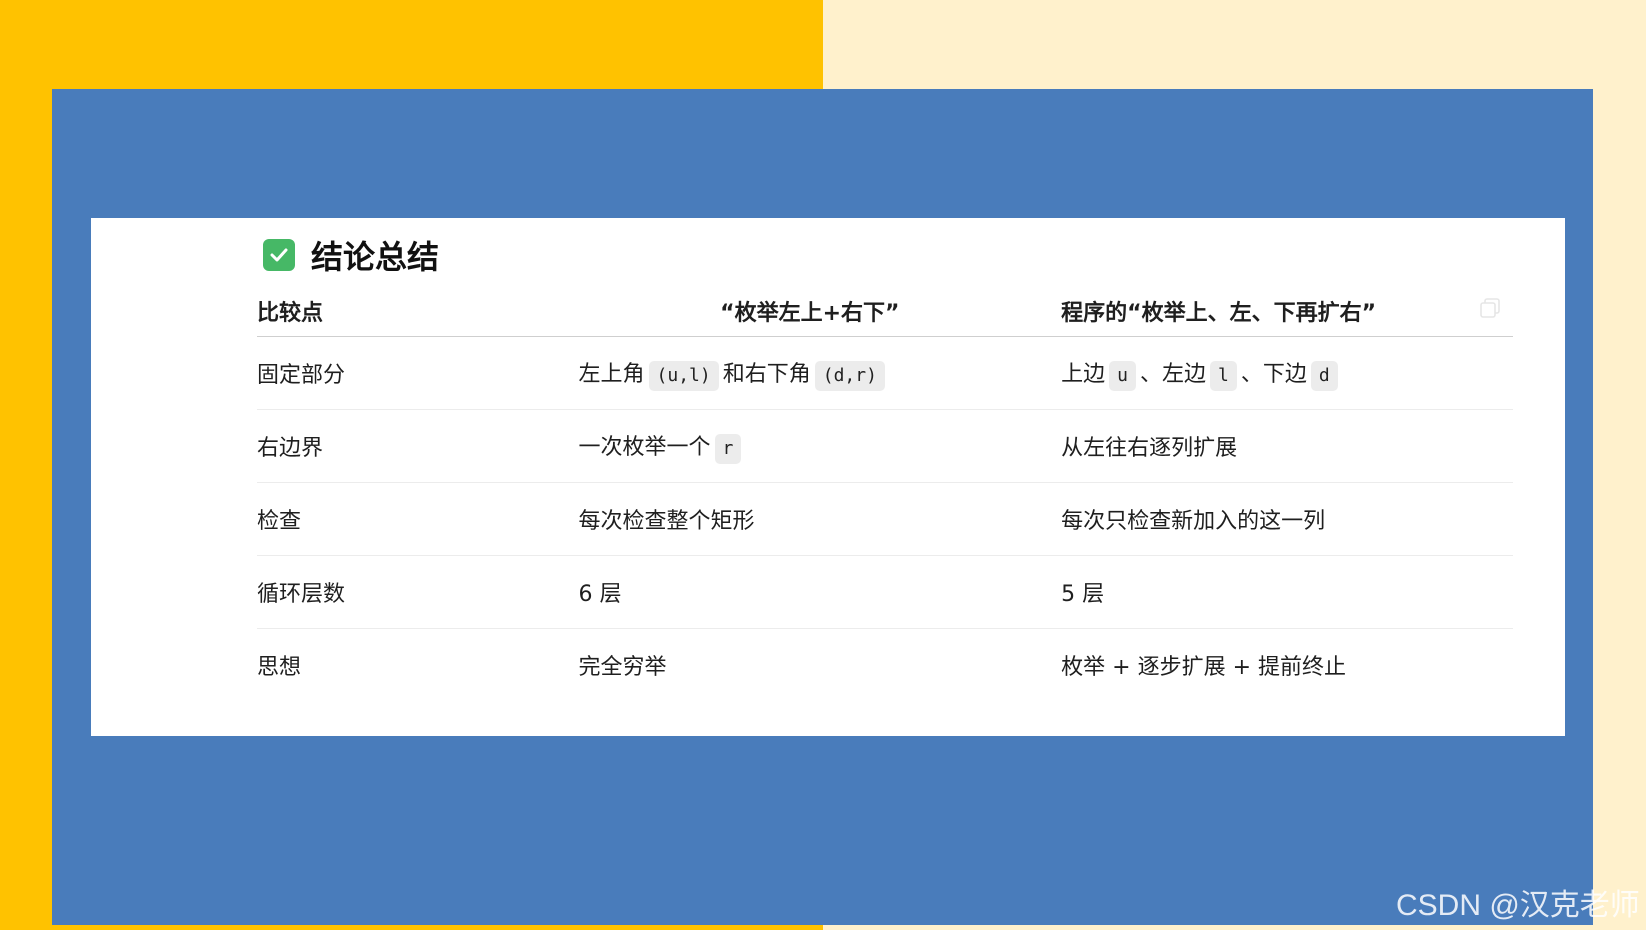 This screenshot has height=930, width=1646. I want to click on table-header-row: 比较点 “枚举左上+右下” 程序的“枚举上、左、下再扩右”, so click(885, 311).